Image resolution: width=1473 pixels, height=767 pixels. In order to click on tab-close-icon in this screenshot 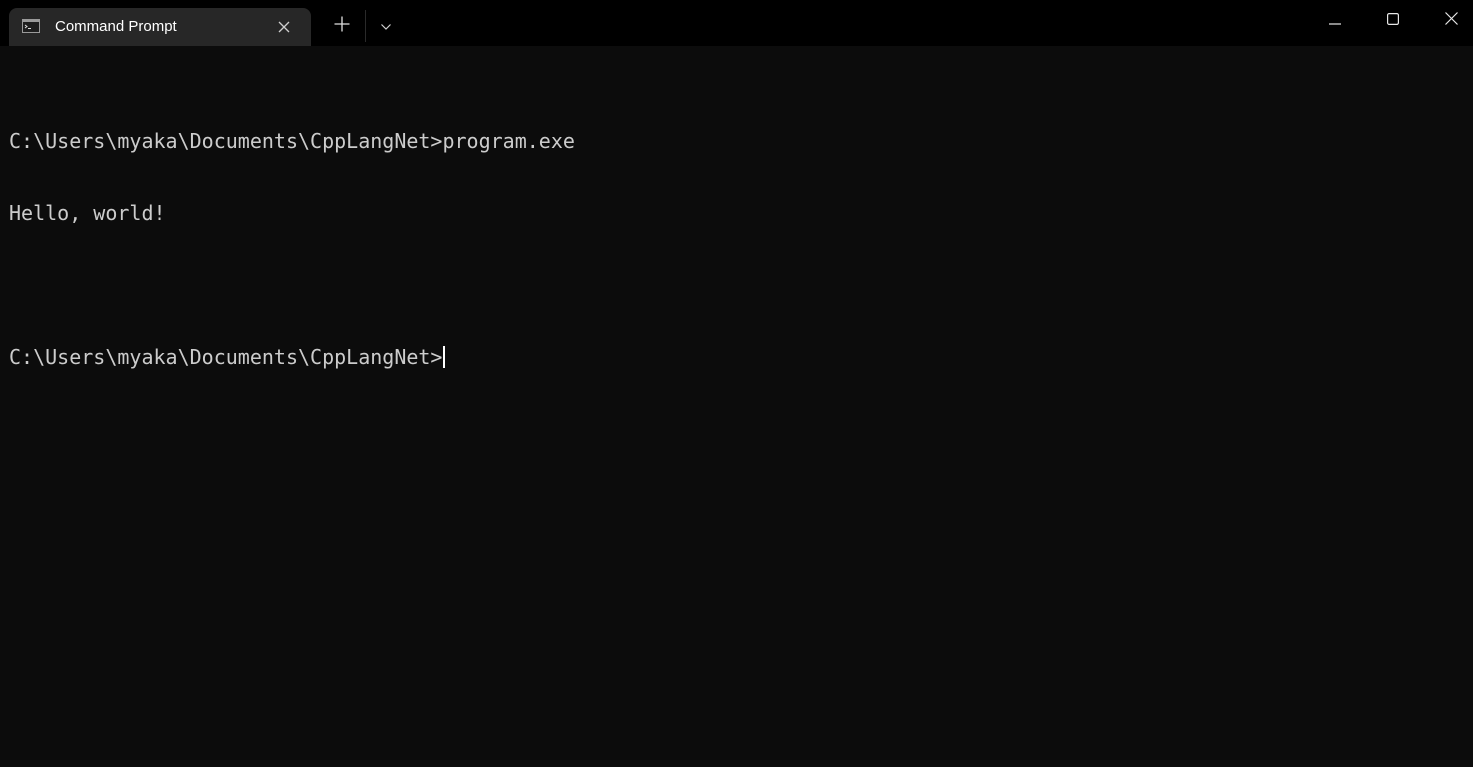, I will do `click(284, 27)`.